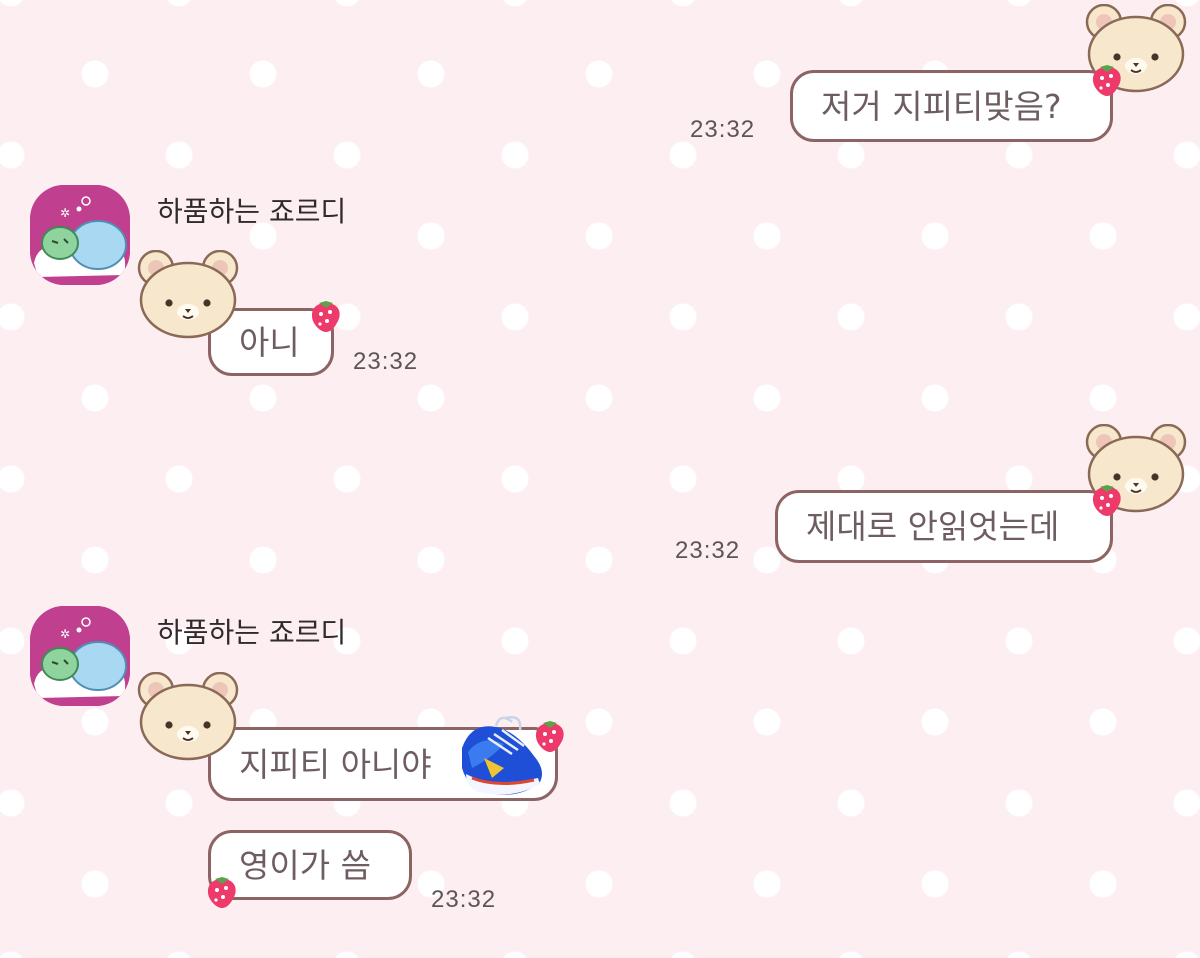 The image size is (1200, 958). I want to click on message-text: 지피티 아니야, so click(335, 764).